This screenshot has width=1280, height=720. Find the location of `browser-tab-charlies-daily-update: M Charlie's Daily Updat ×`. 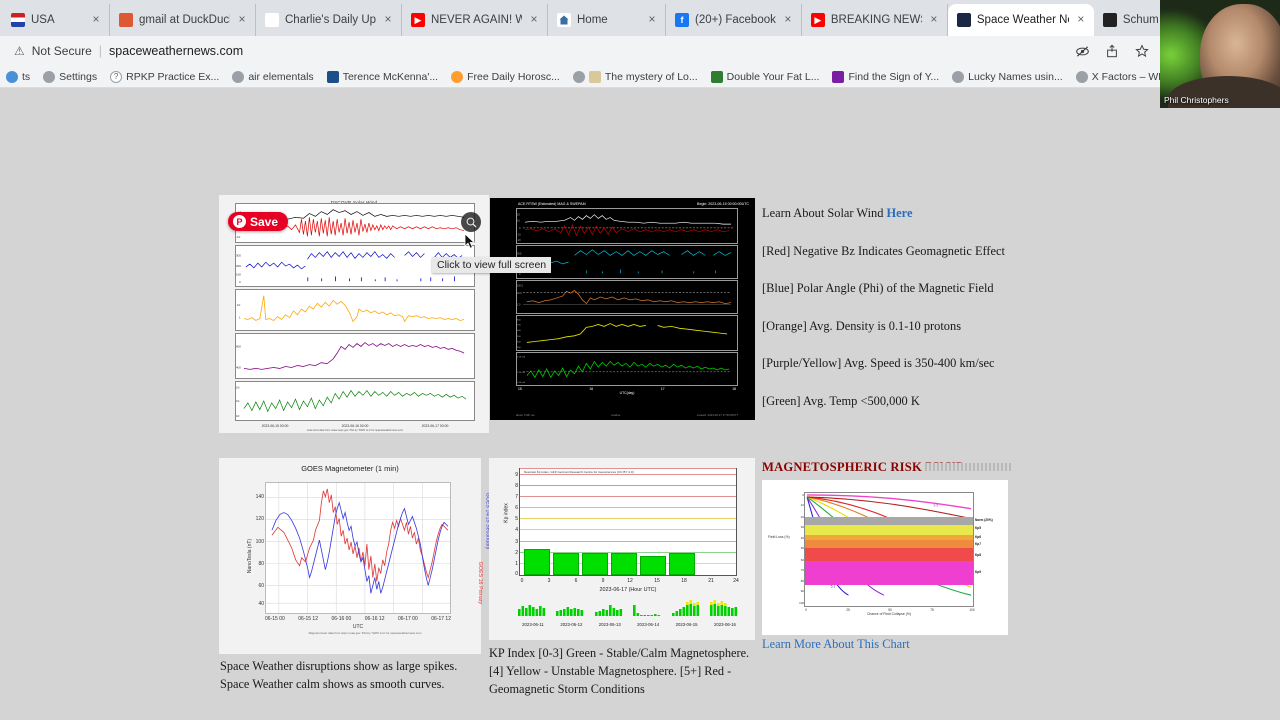

browser-tab-charlies-daily-update: M Charlie's Daily Updat × is located at coordinates (329, 20).